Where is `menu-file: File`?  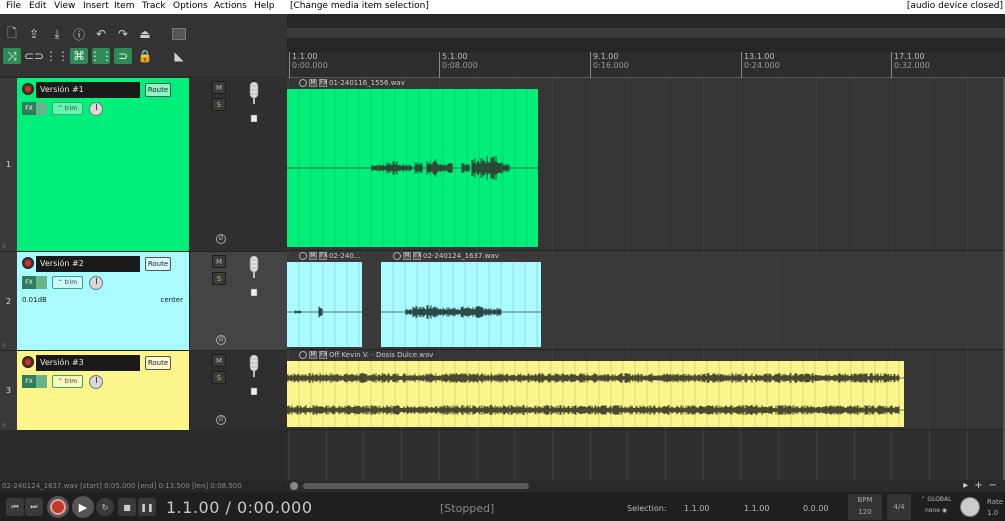
menu-file: File is located at coordinates (13, 6).